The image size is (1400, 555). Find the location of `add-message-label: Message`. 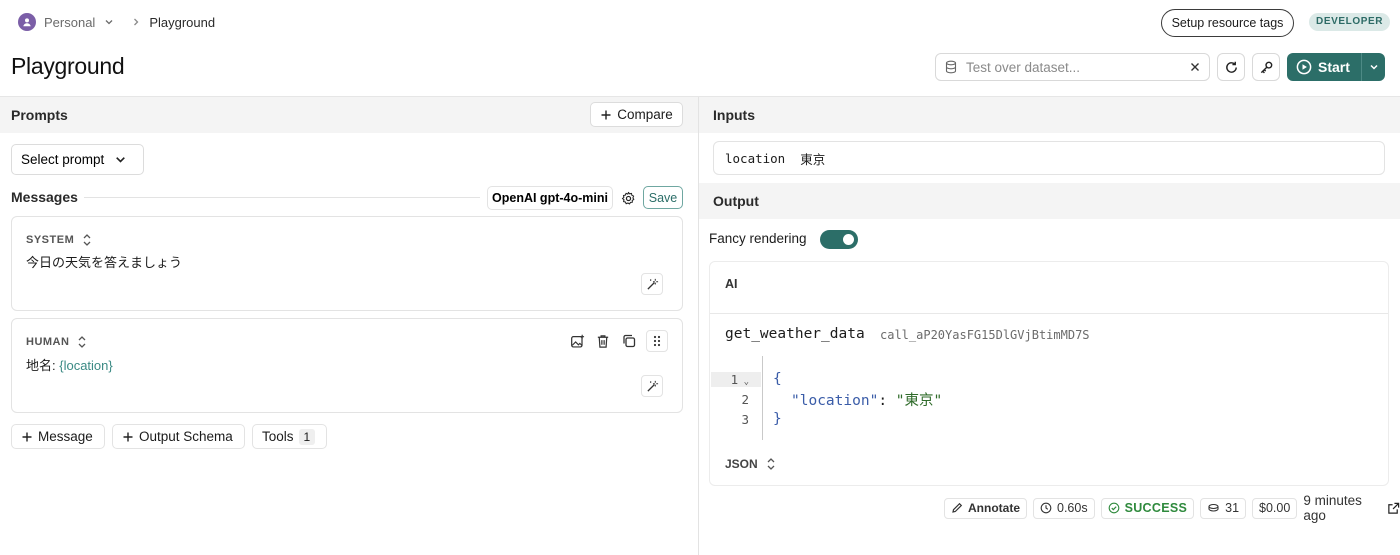

add-message-label: Message is located at coordinates (65, 436).